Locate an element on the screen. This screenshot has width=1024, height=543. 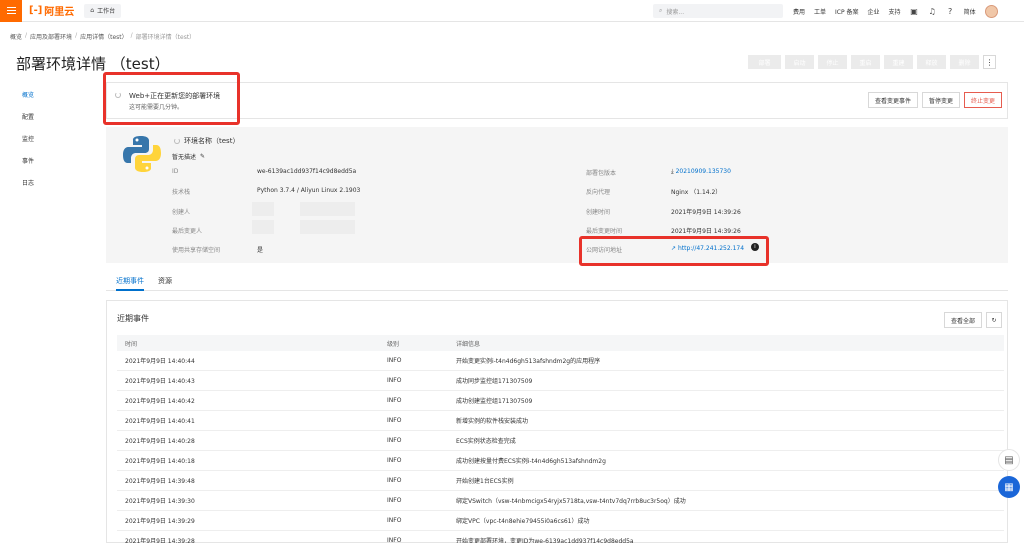
highlight-box-public-url is located at coordinates (674, 251).